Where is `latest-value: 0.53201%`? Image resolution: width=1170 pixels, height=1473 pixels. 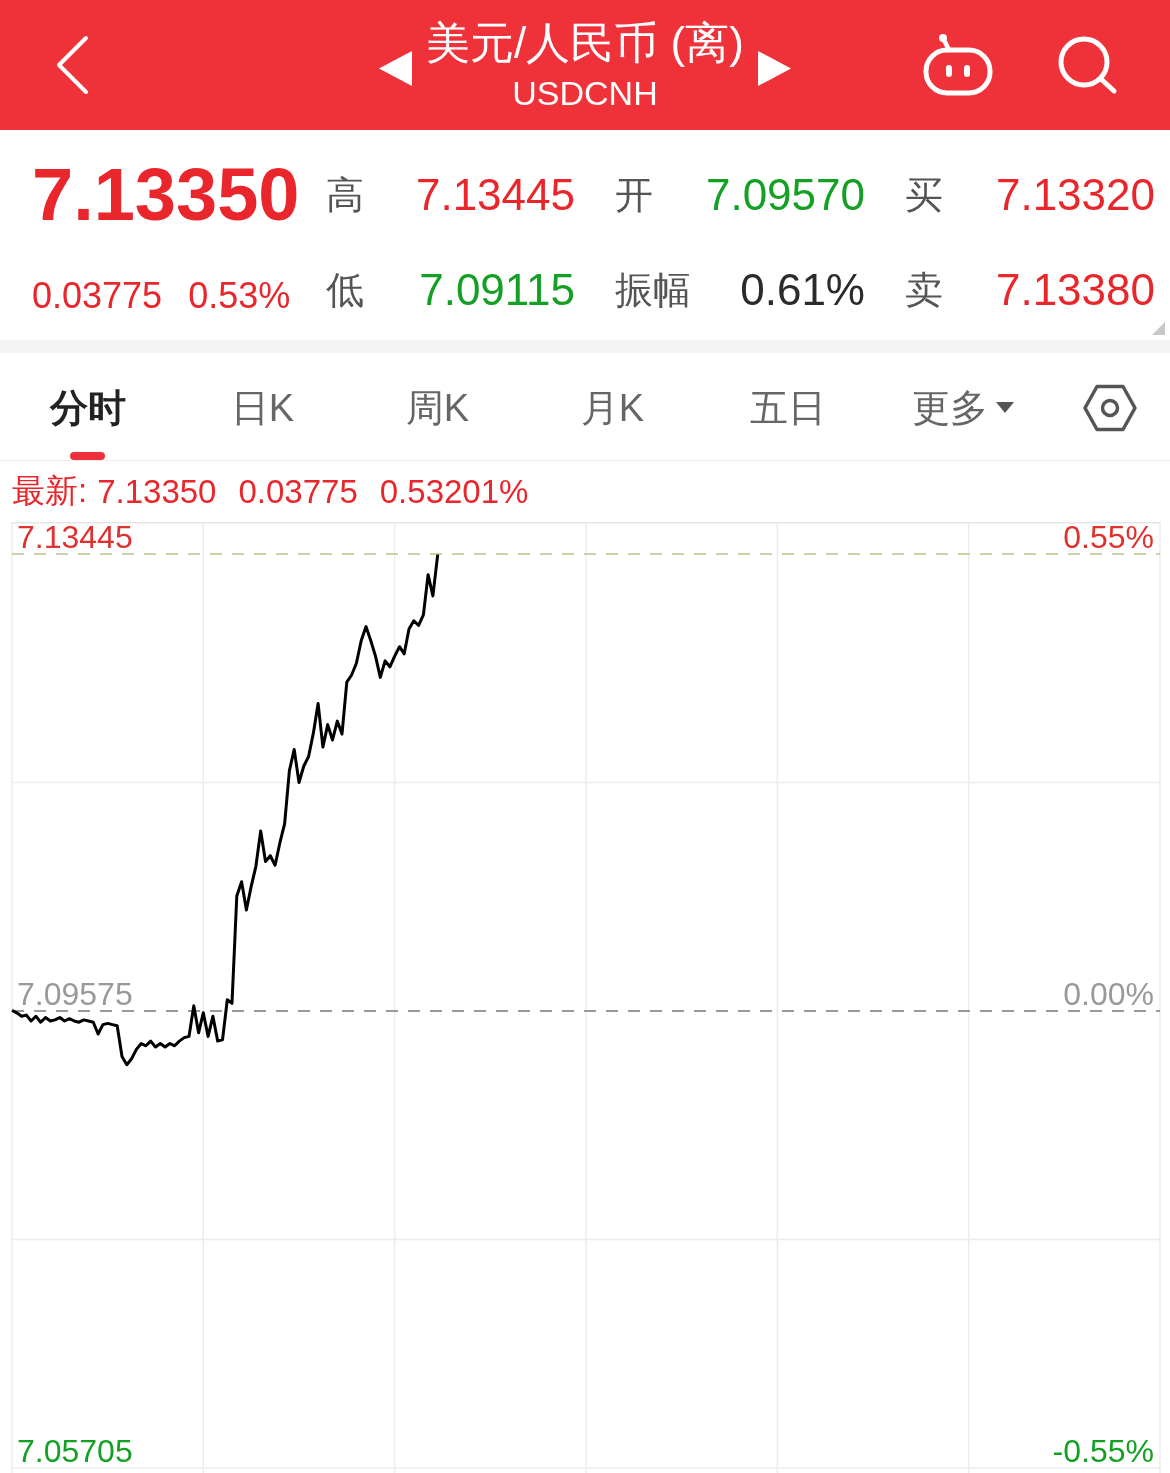
latest-value: 0.53201% is located at coordinates (454, 491).